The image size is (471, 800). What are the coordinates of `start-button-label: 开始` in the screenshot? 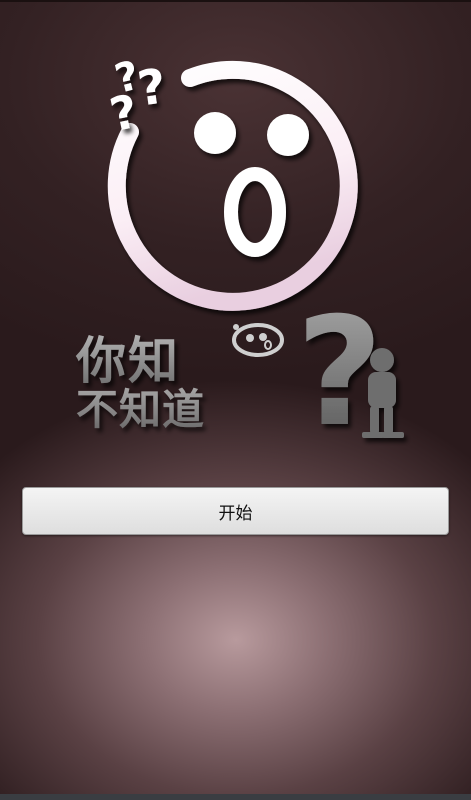 It's located at (235, 513).